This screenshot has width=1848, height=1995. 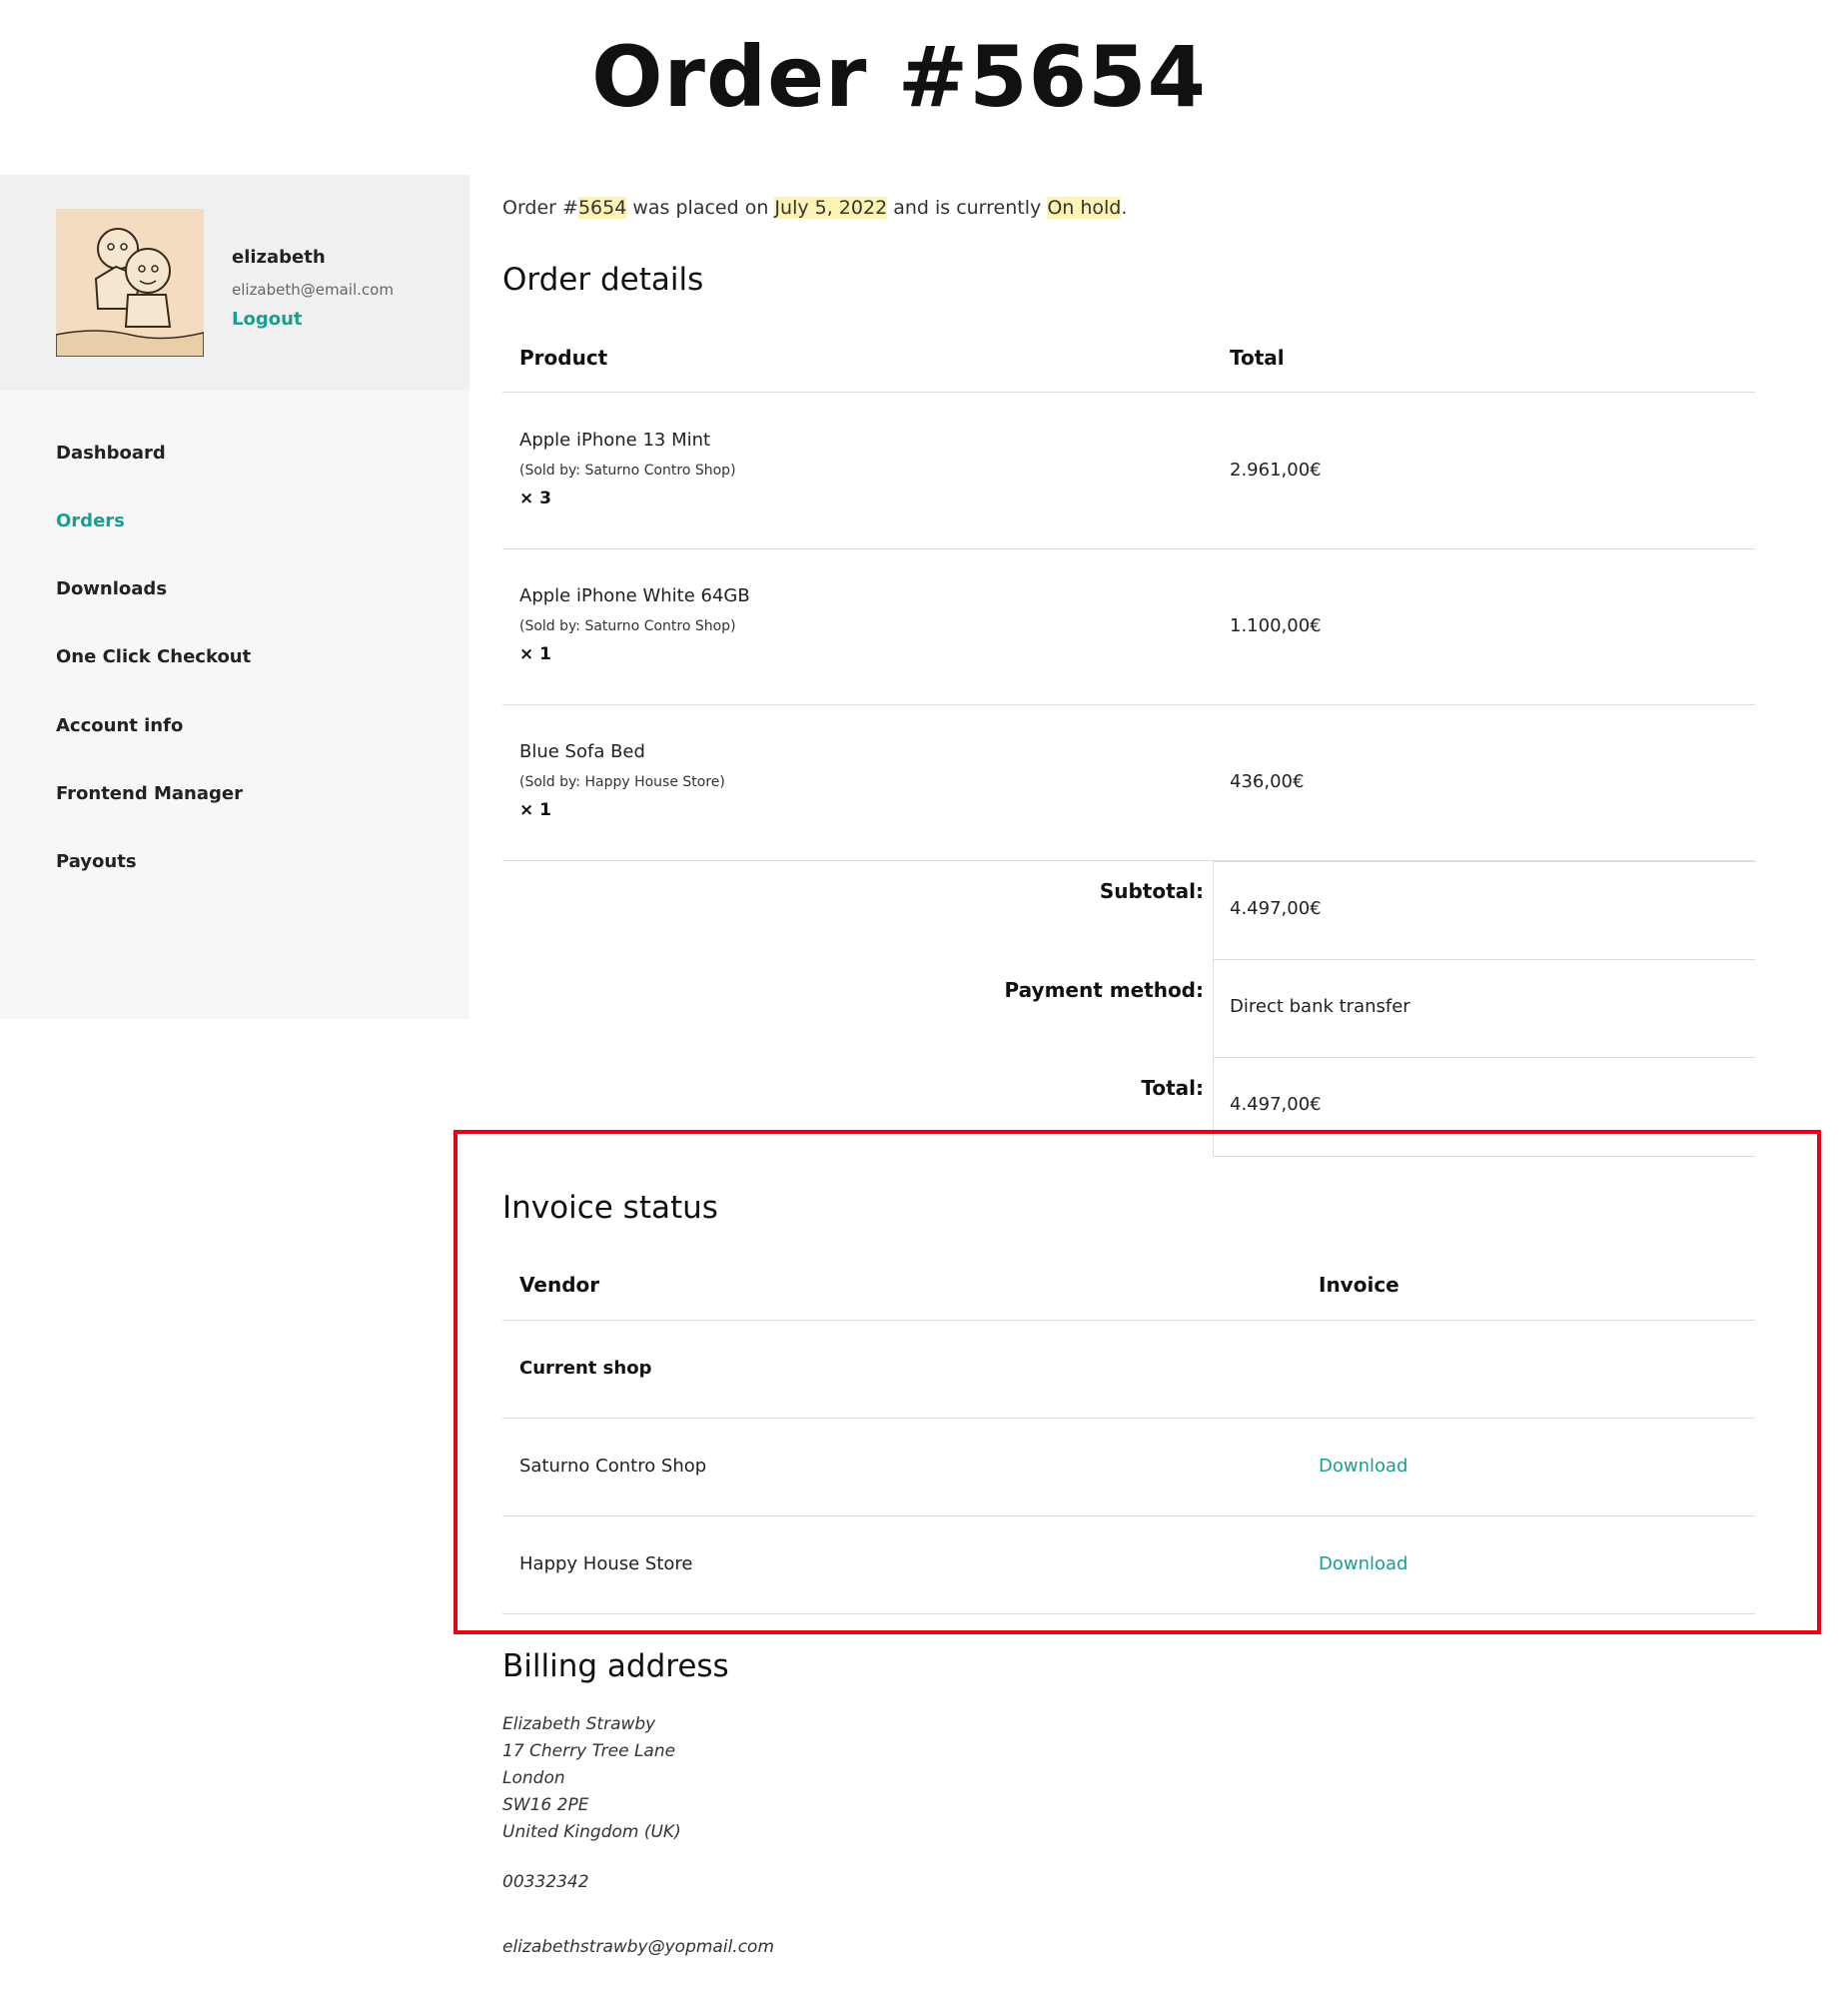 I want to click on product-name: Apple iPhone White 64GB, so click(x=634, y=596).